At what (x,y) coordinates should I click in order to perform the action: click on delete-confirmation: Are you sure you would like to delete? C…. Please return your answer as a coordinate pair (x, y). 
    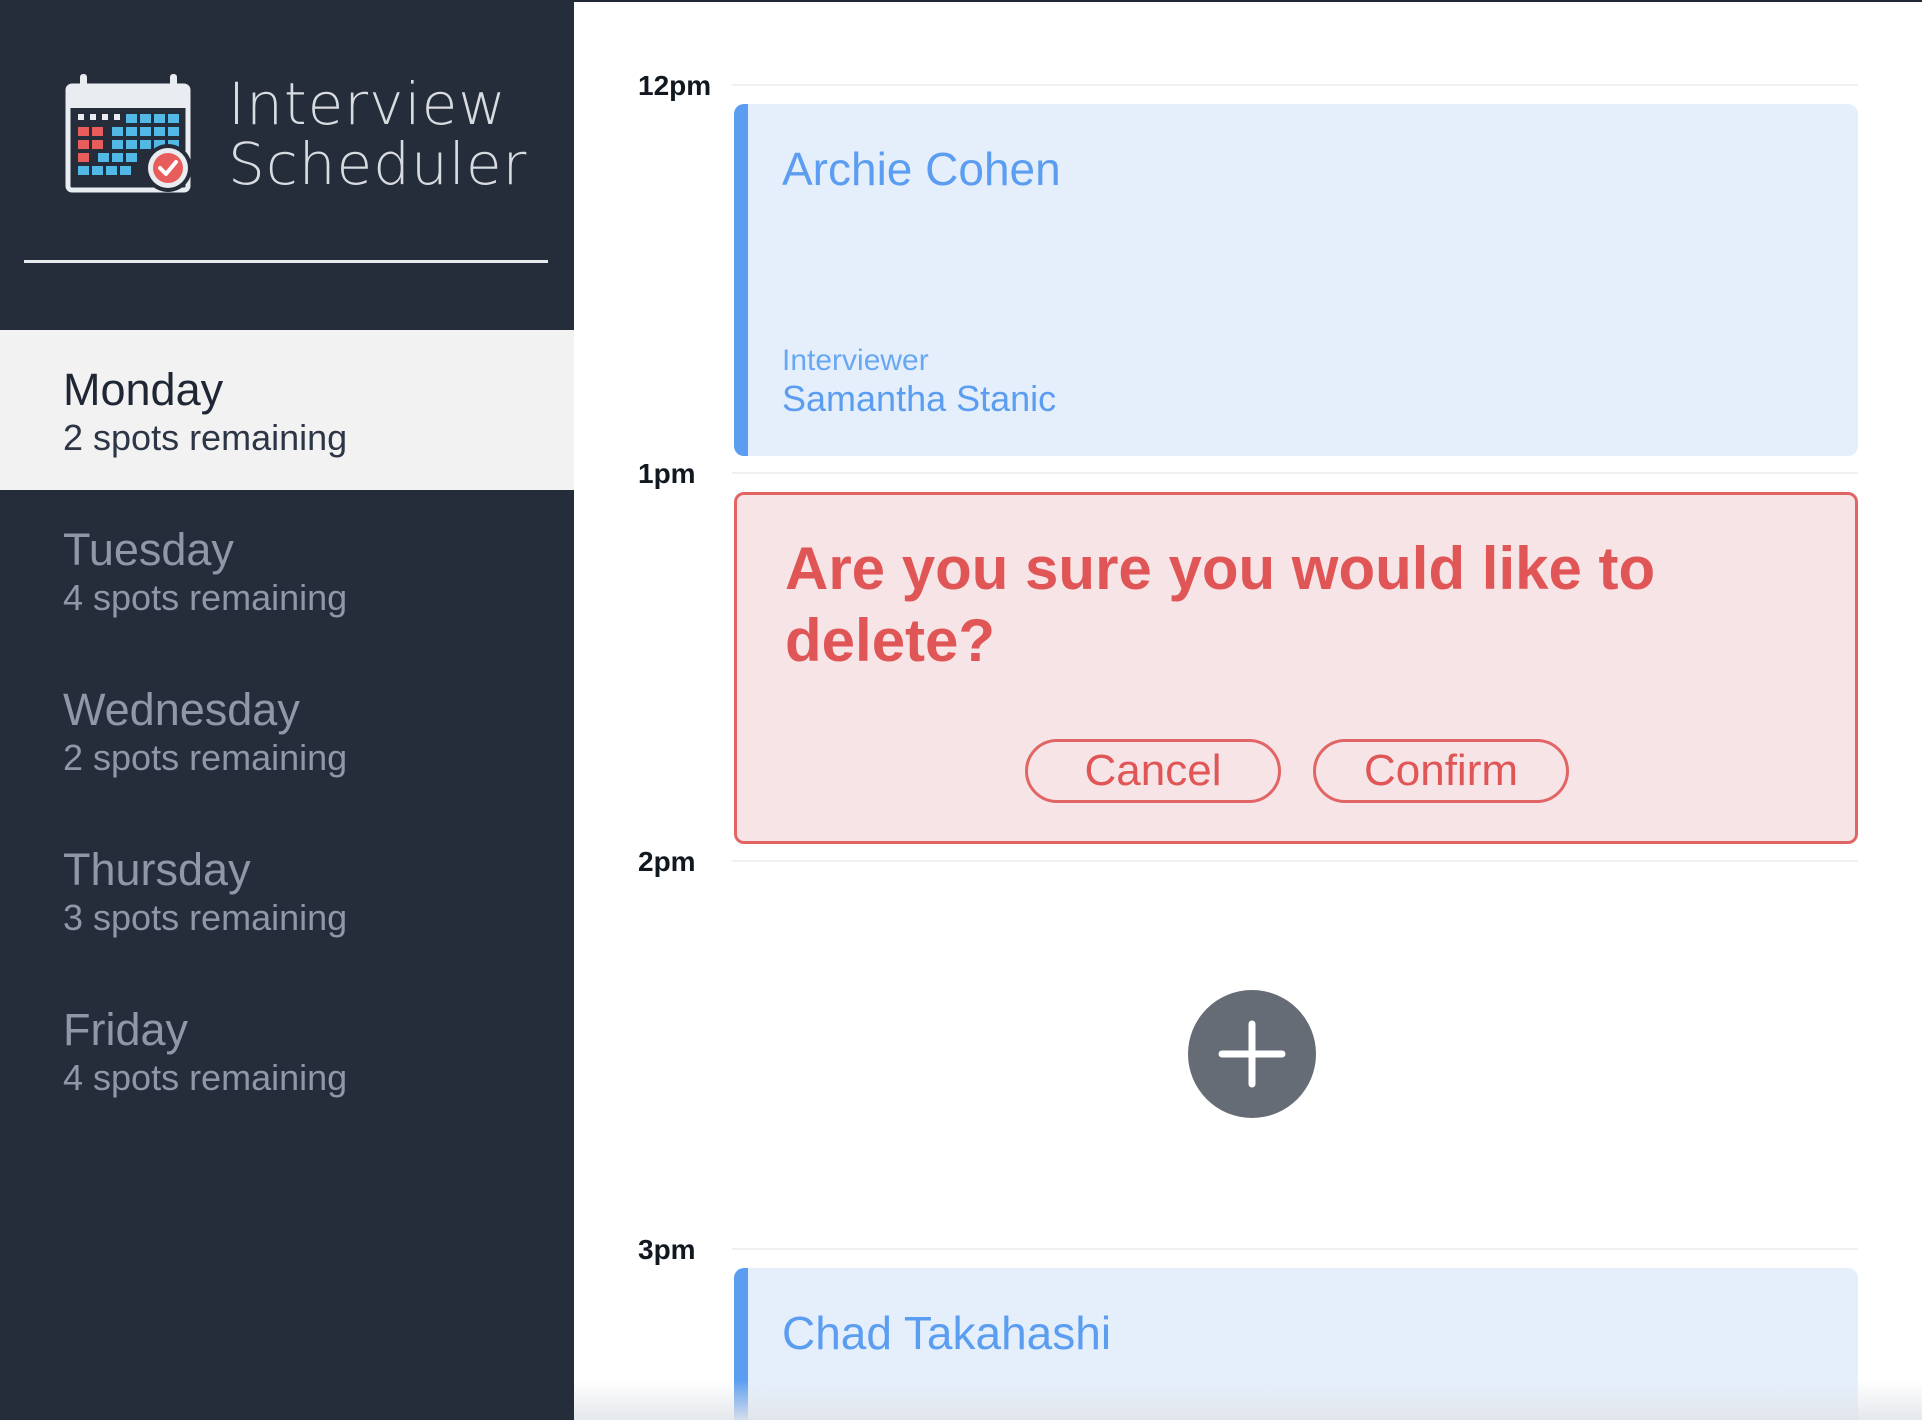
    Looking at the image, I should click on (1296, 668).